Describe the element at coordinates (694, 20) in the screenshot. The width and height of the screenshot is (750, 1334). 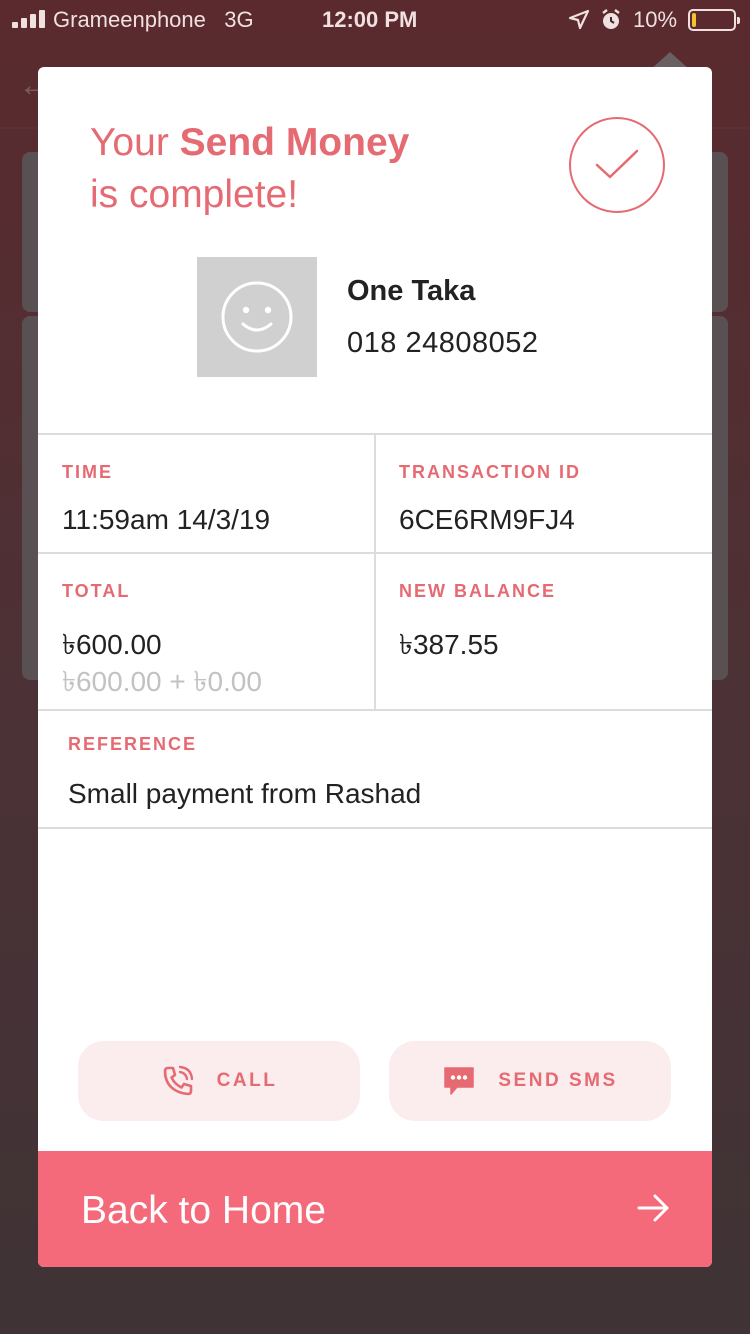
I see `battery-level` at that location.